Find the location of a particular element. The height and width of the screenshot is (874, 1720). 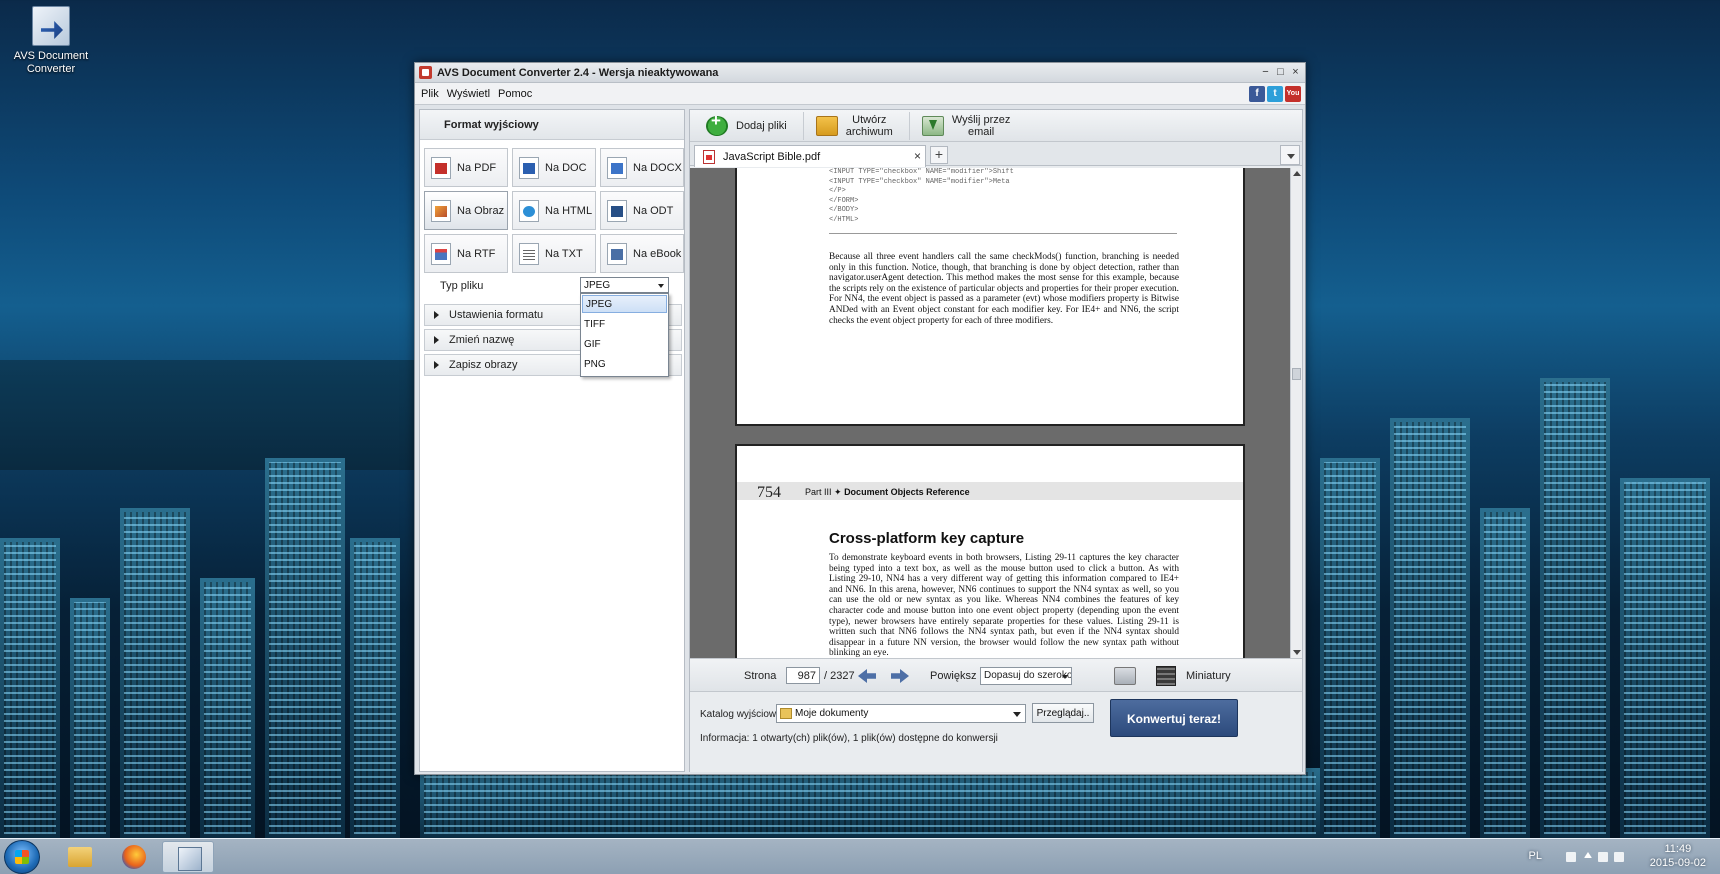

ebook-icon is located at coordinates (617, 253).